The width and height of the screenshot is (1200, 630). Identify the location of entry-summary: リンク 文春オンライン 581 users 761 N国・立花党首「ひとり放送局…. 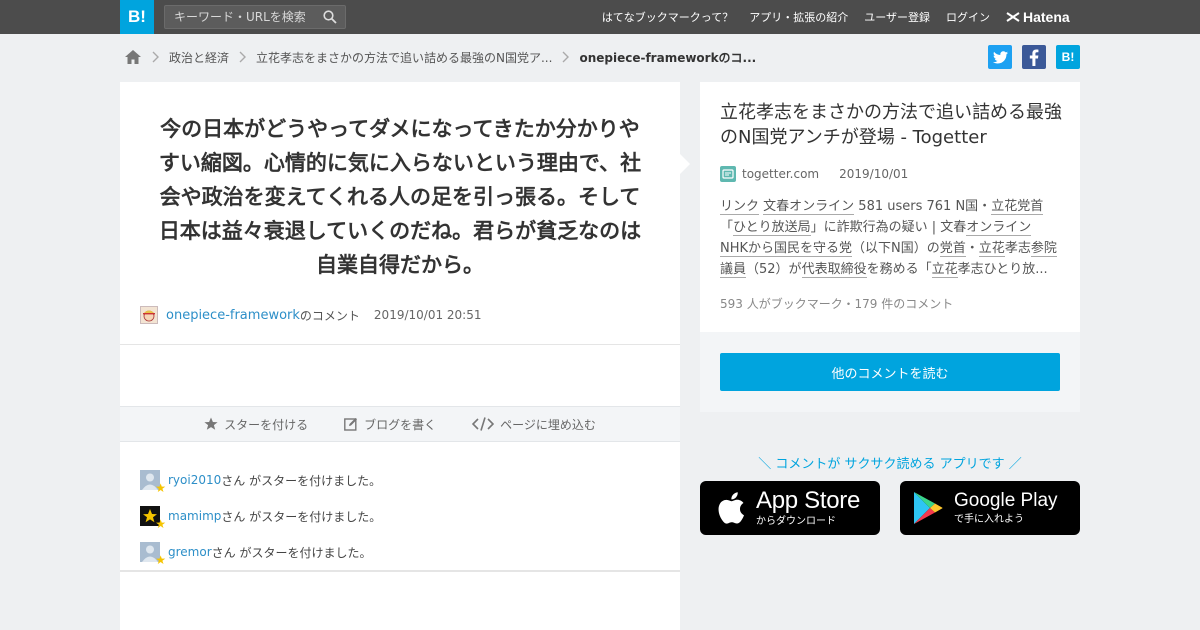
(888, 238).